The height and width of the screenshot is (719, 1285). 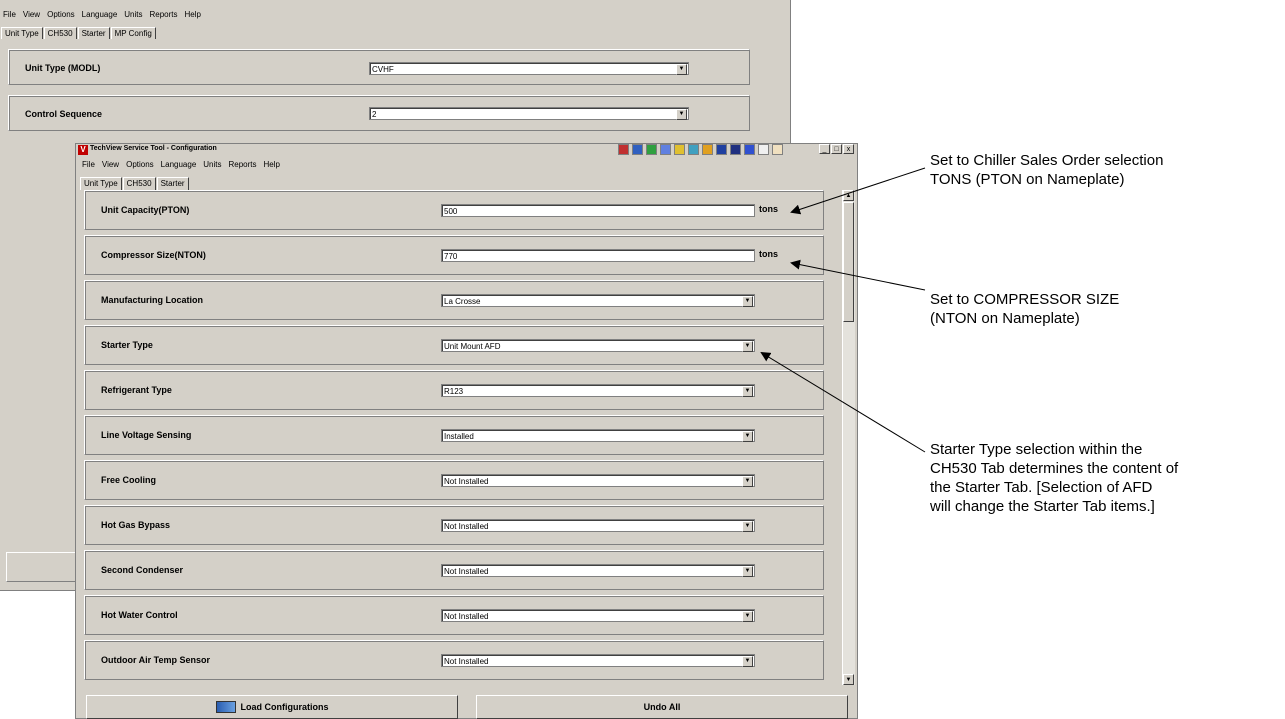 What do you see at coordinates (136, 390) in the screenshot?
I see `row-label: Refrigerant Type` at bounding box center [136, 390].